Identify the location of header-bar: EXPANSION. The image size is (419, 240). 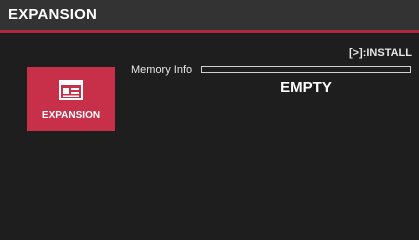
(209, 15).